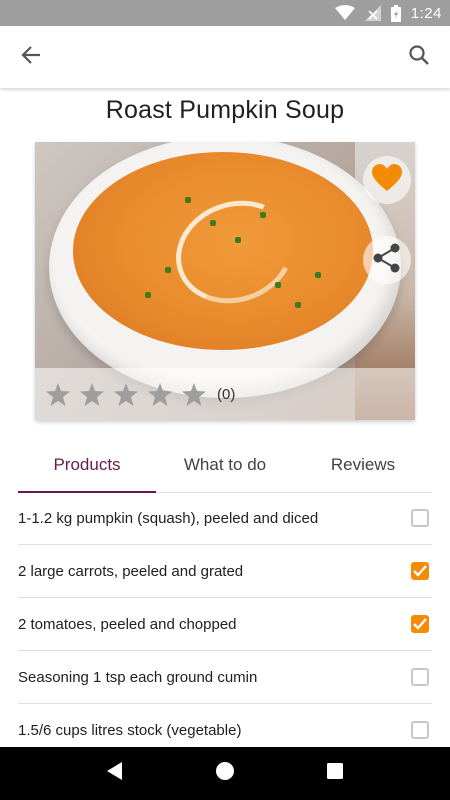 The width and height of the screenshot is (450, 800). I want to click on tab-what-to-do: What to do, so click(225, 465).